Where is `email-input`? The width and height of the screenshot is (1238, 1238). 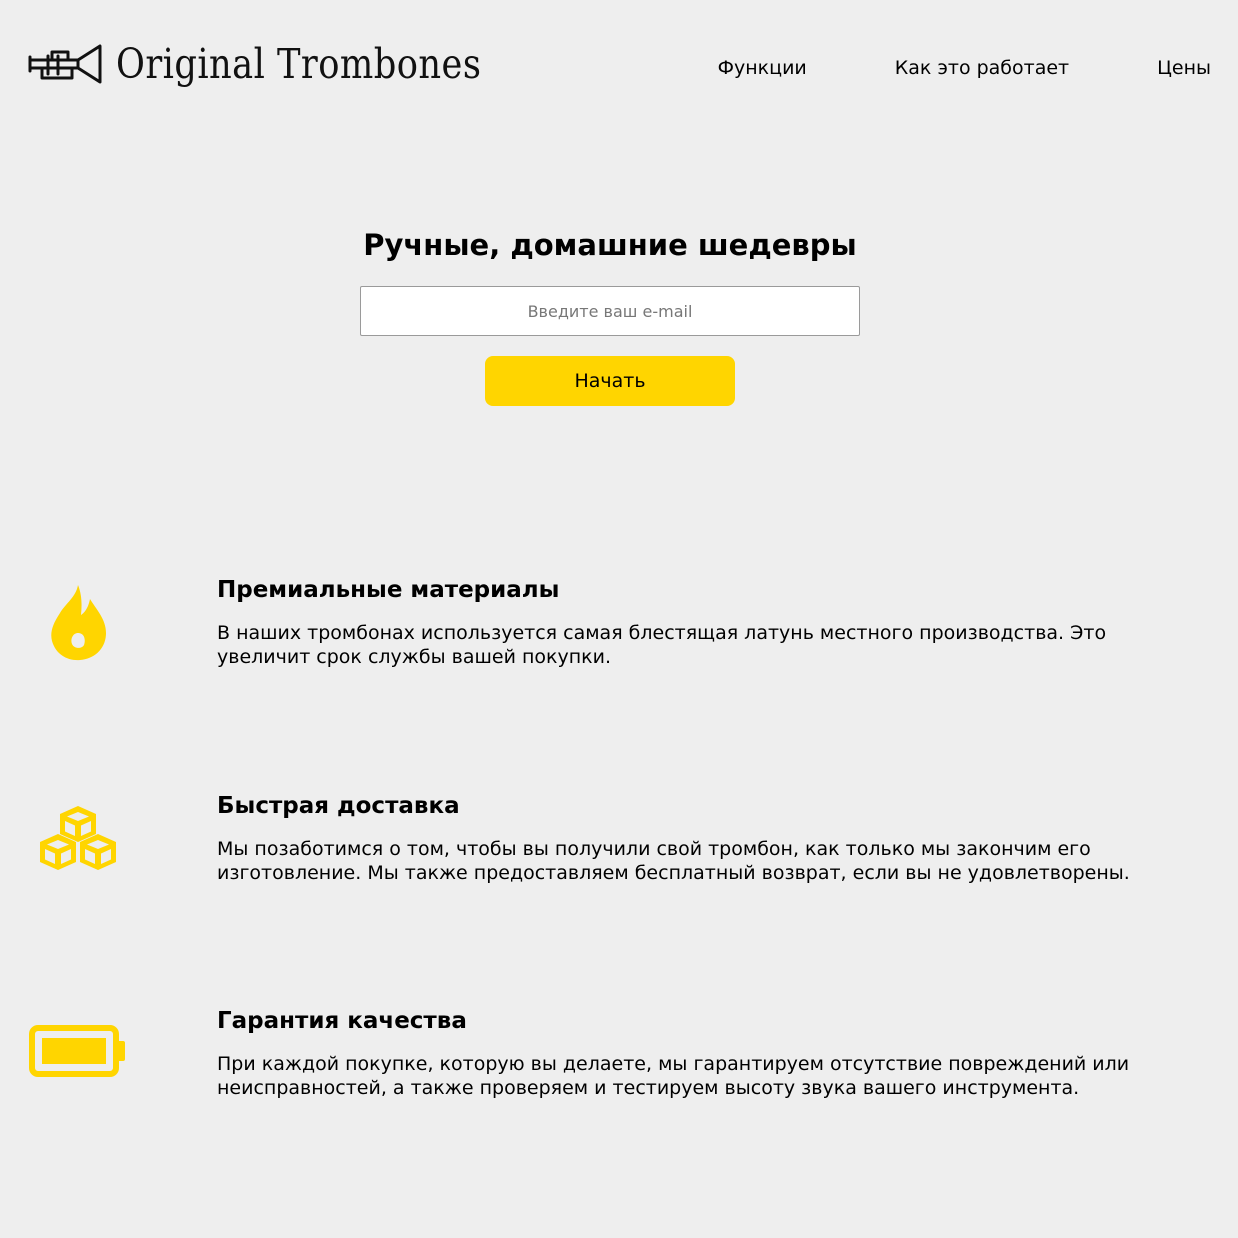
email-input is located at coordinates (610, 311).